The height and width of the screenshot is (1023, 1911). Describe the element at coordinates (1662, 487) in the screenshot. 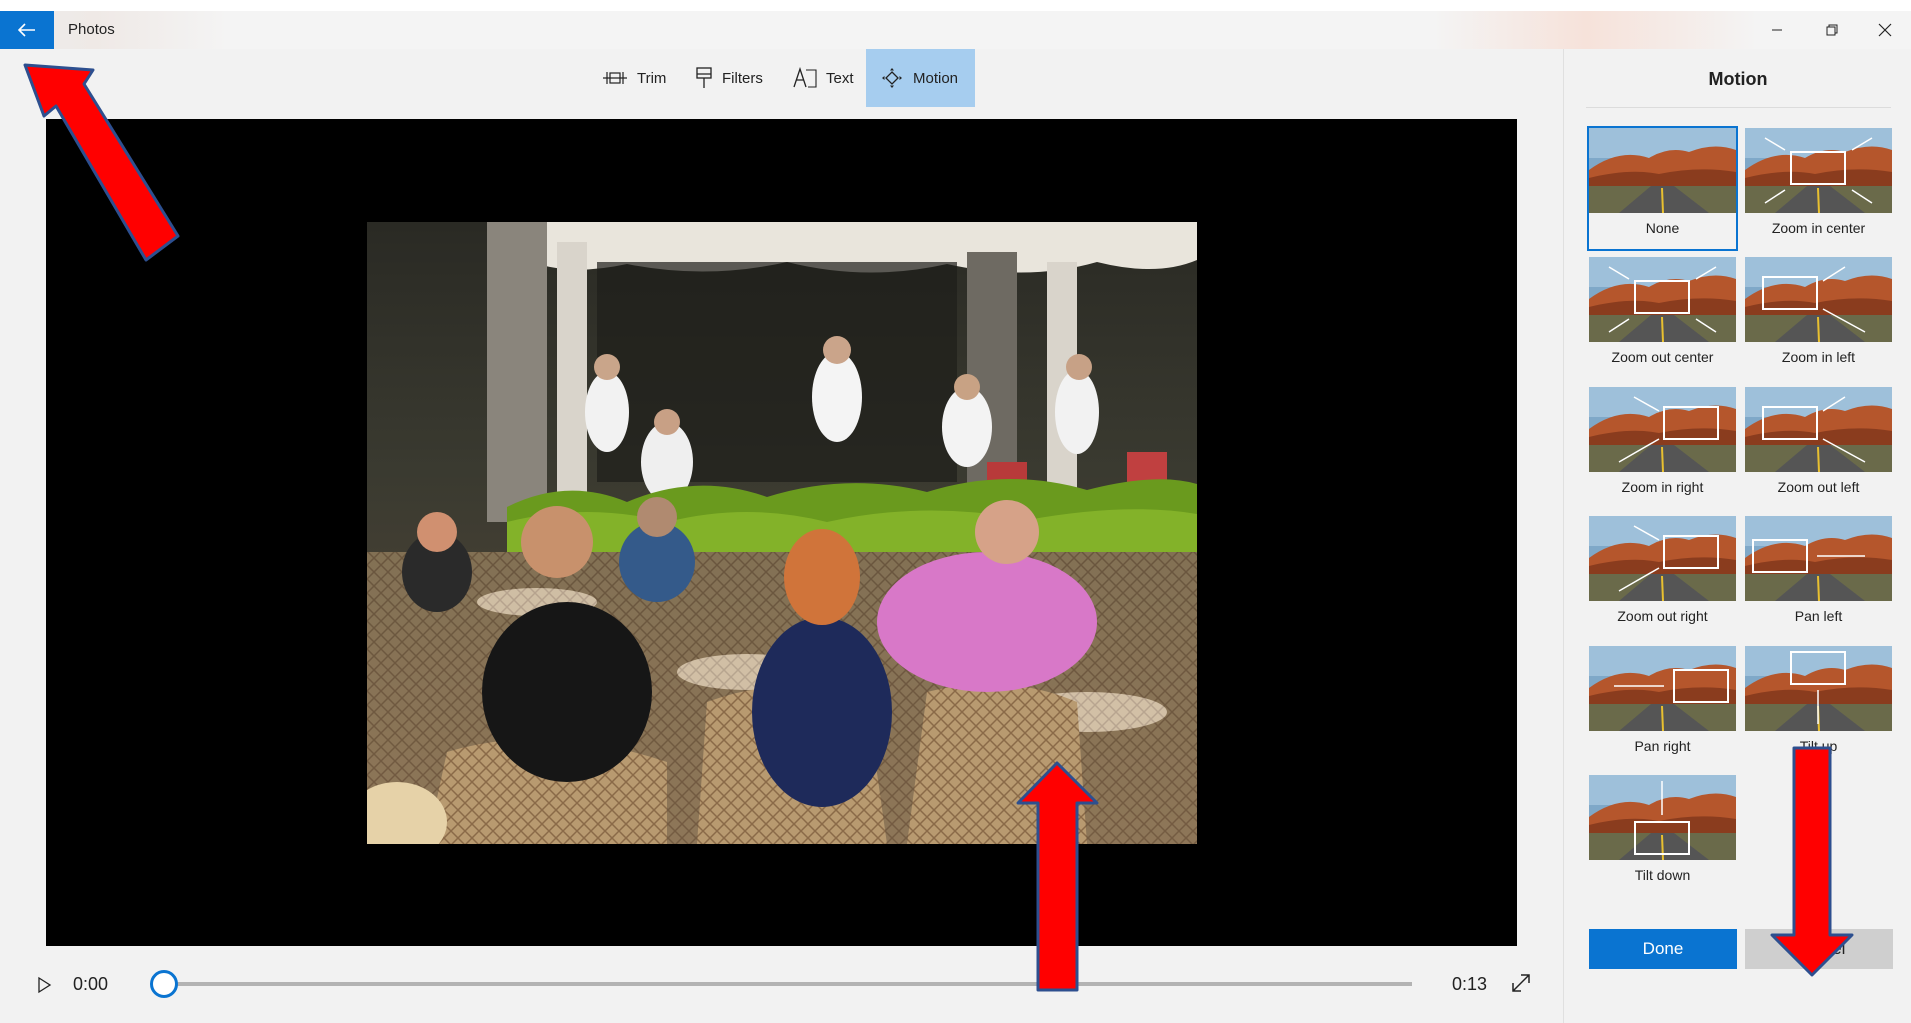

I see `motion-option-label: Zoom in right` at that location.